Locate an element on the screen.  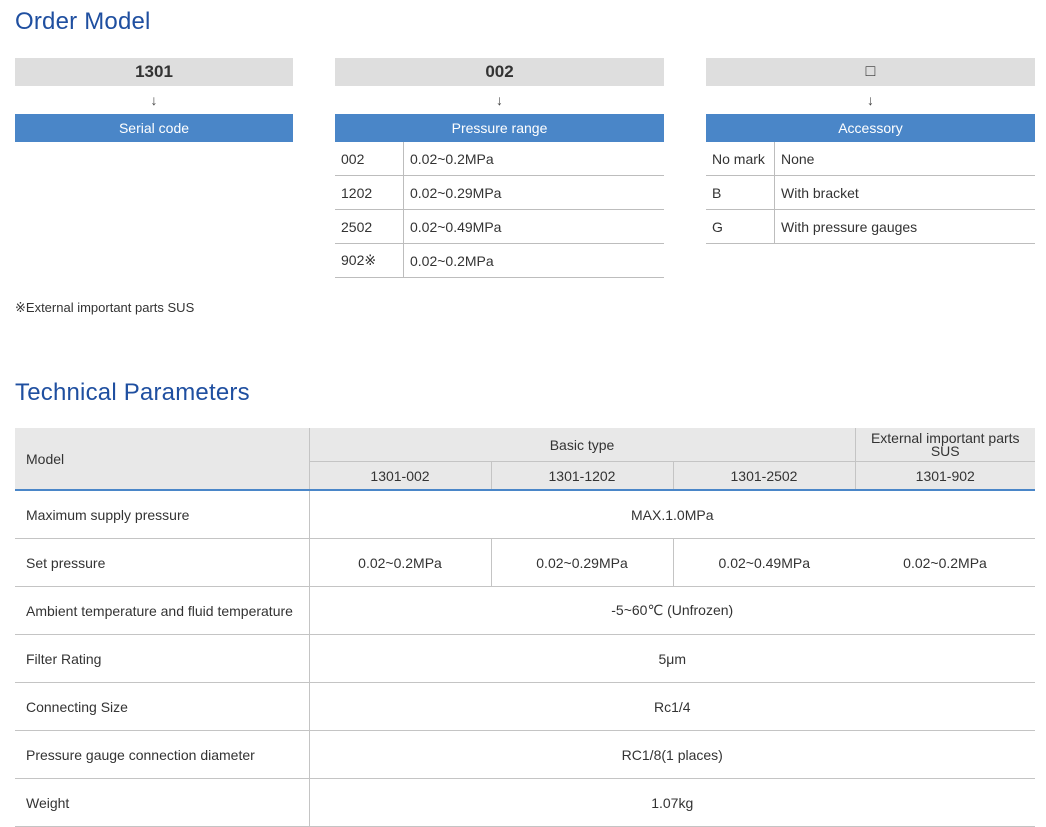
parameter-value: 5μm is located at coordinates (672, 658).